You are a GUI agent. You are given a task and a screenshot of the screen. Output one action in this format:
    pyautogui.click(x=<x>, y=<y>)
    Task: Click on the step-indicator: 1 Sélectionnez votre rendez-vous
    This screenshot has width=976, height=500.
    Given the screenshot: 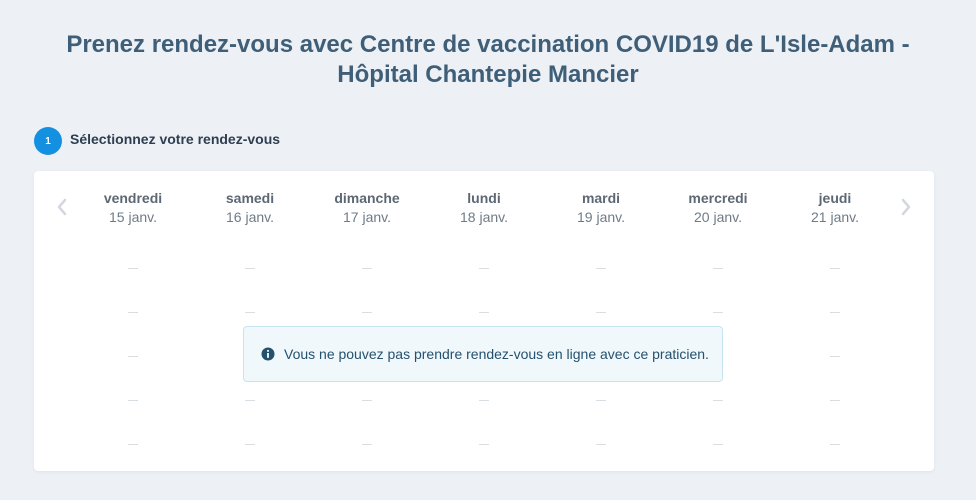 What is the action you would take?
    pyautogui.click(x=157, y=141)
    